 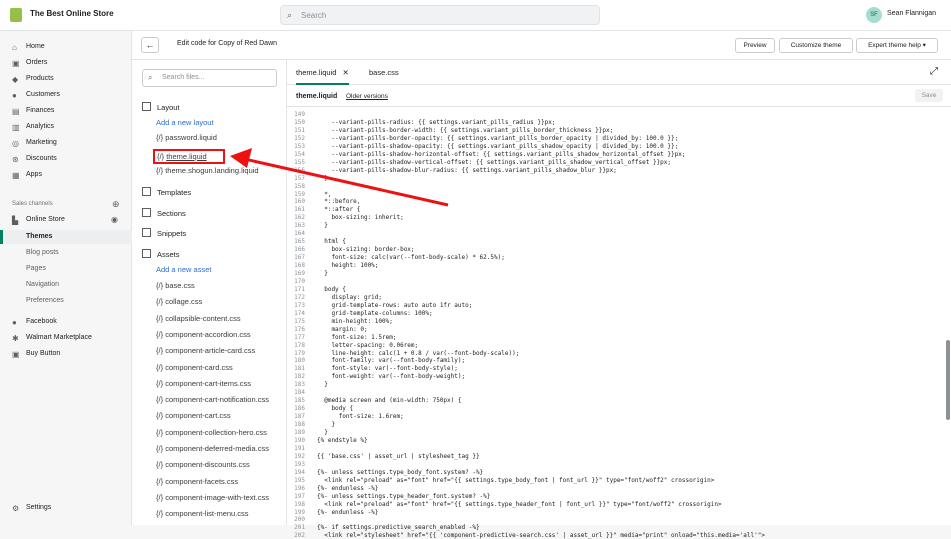 What do you see at coordinates (221, 481) in the screenshot?
I see `asset-file: {/} component-facets.css` at bounding box center [221, 481].